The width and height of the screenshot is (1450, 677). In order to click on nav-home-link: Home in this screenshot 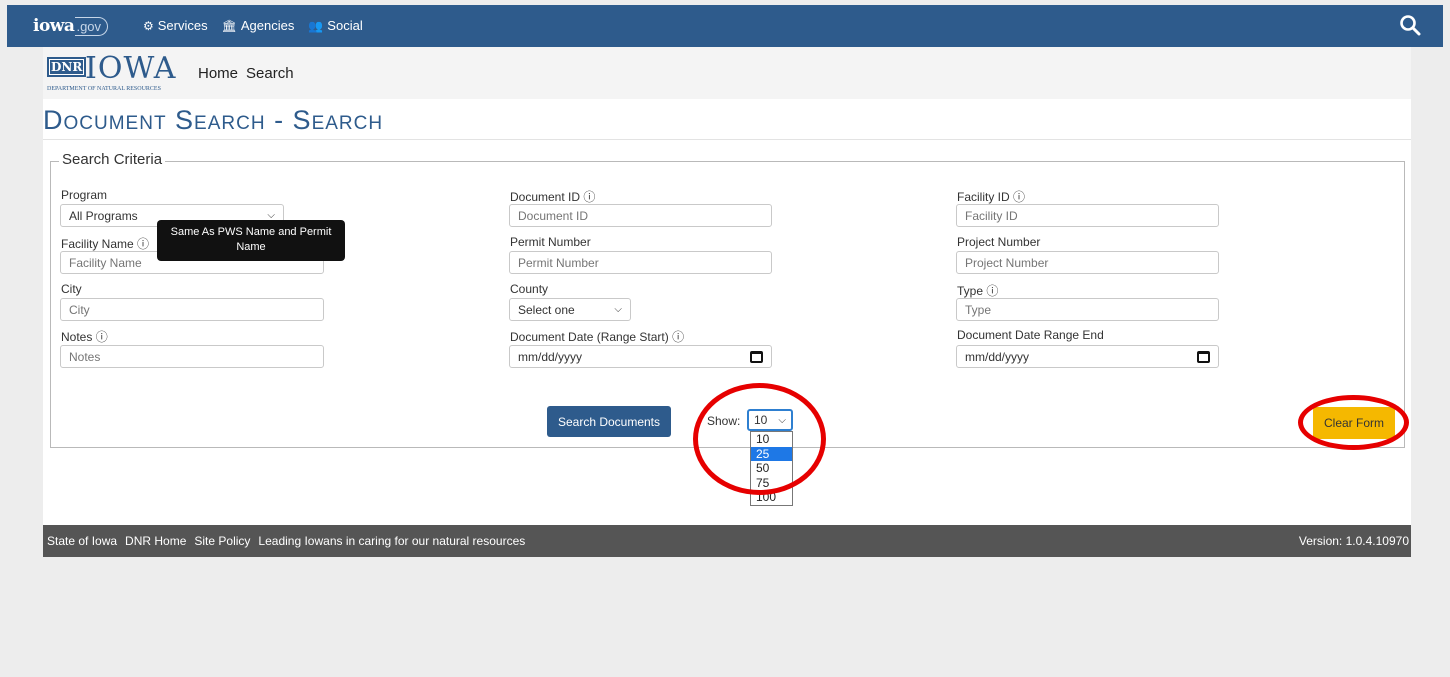, I will do `click(218, 73)`.